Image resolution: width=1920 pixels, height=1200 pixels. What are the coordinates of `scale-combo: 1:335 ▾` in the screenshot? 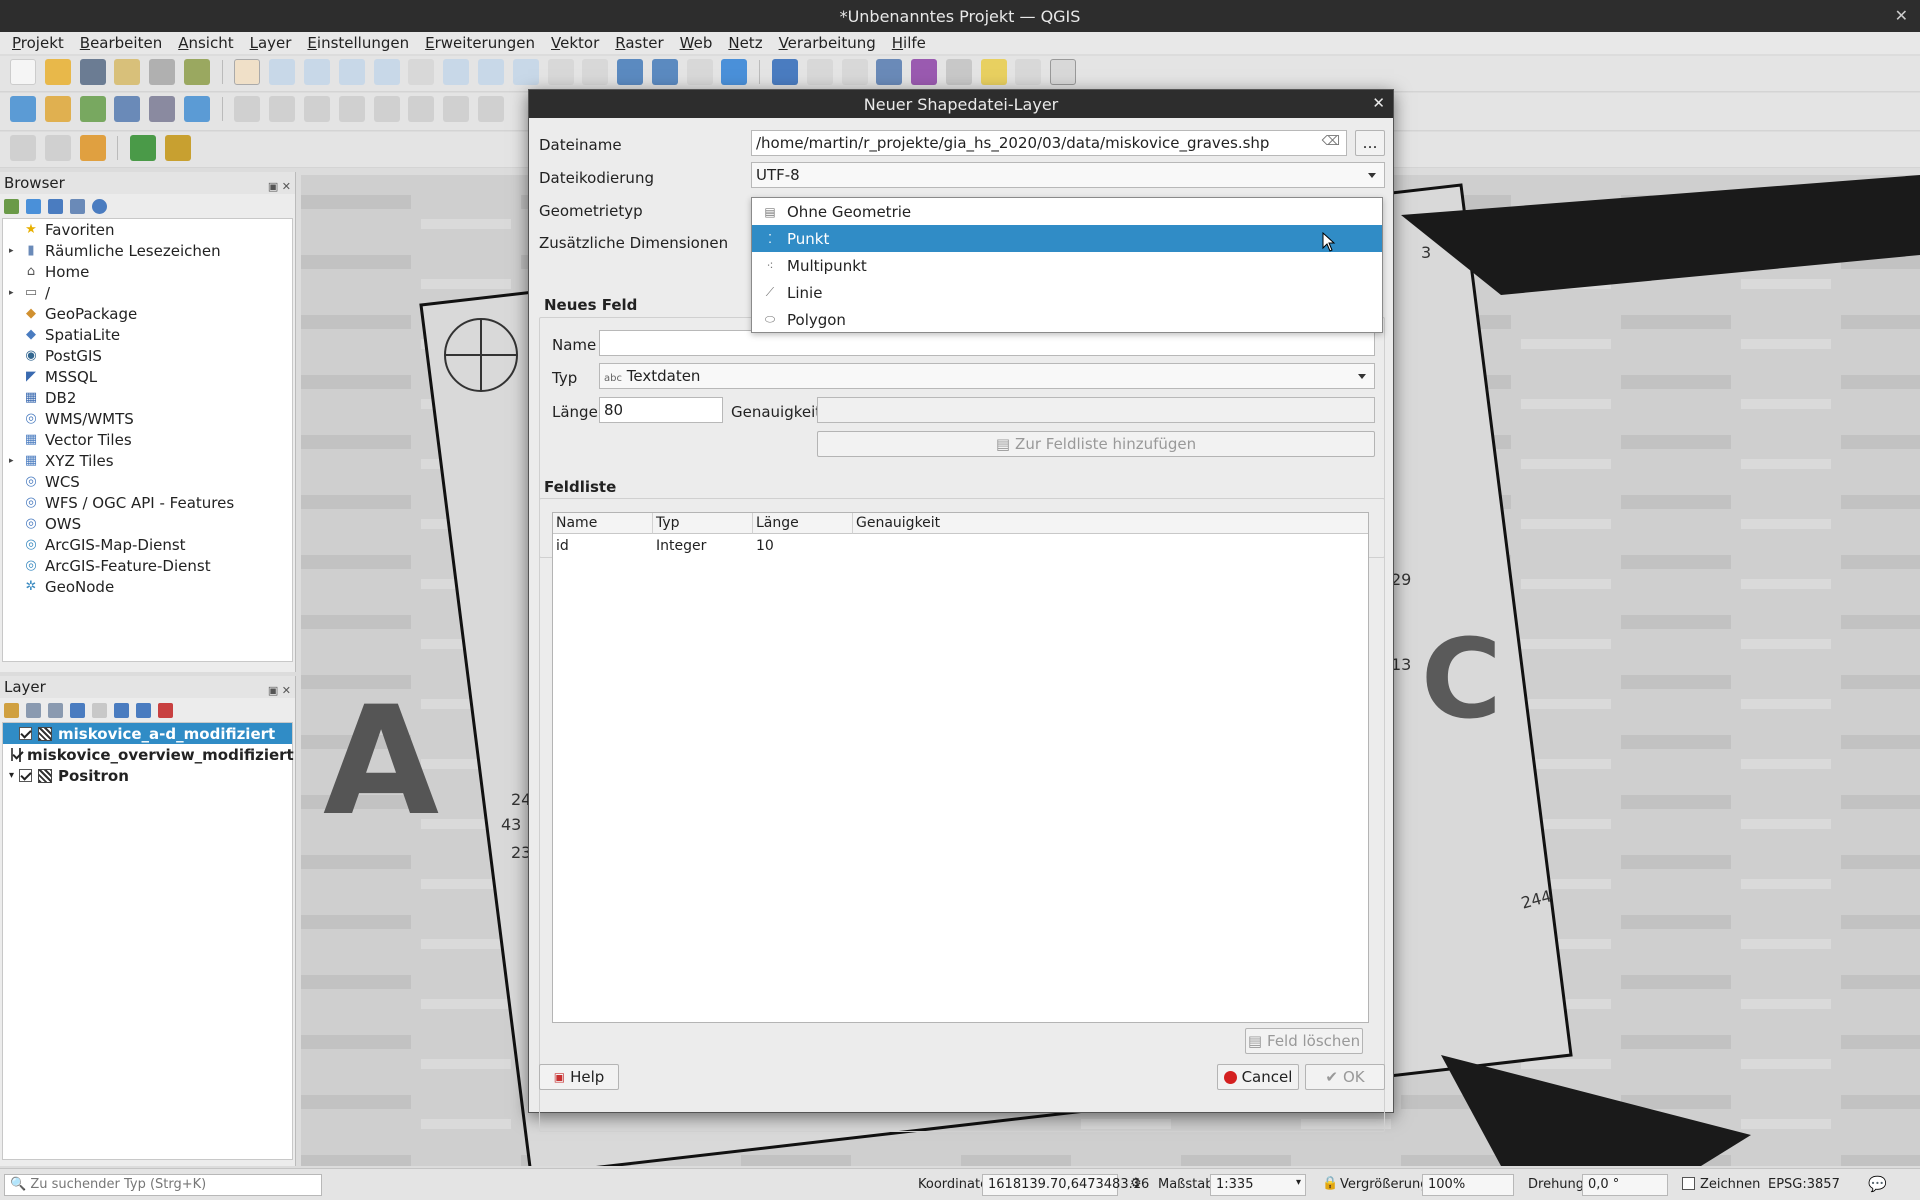 It's located at (1258, 1185).